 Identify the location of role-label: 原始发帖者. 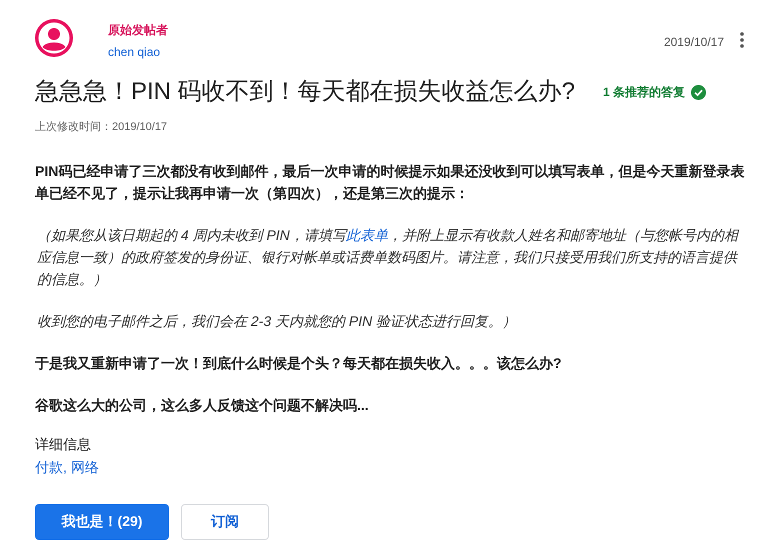
(138, 30).